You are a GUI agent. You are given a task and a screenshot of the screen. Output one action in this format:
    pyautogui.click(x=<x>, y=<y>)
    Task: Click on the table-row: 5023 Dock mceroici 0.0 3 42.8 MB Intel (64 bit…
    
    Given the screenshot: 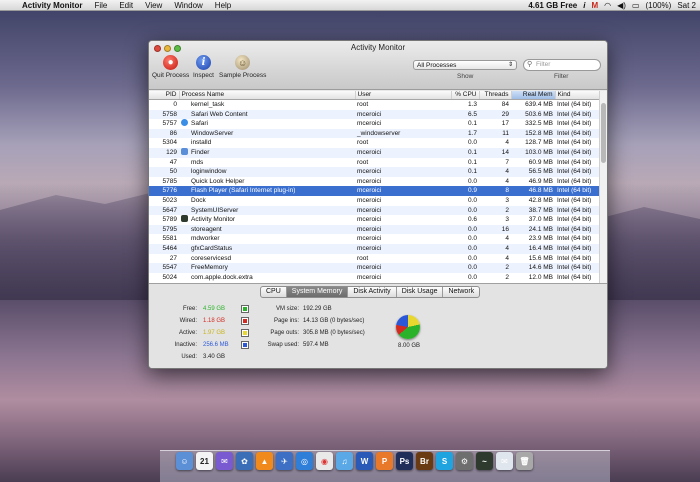 What is the action you would take?
    pyautogui.click(x=375, y=201)
    